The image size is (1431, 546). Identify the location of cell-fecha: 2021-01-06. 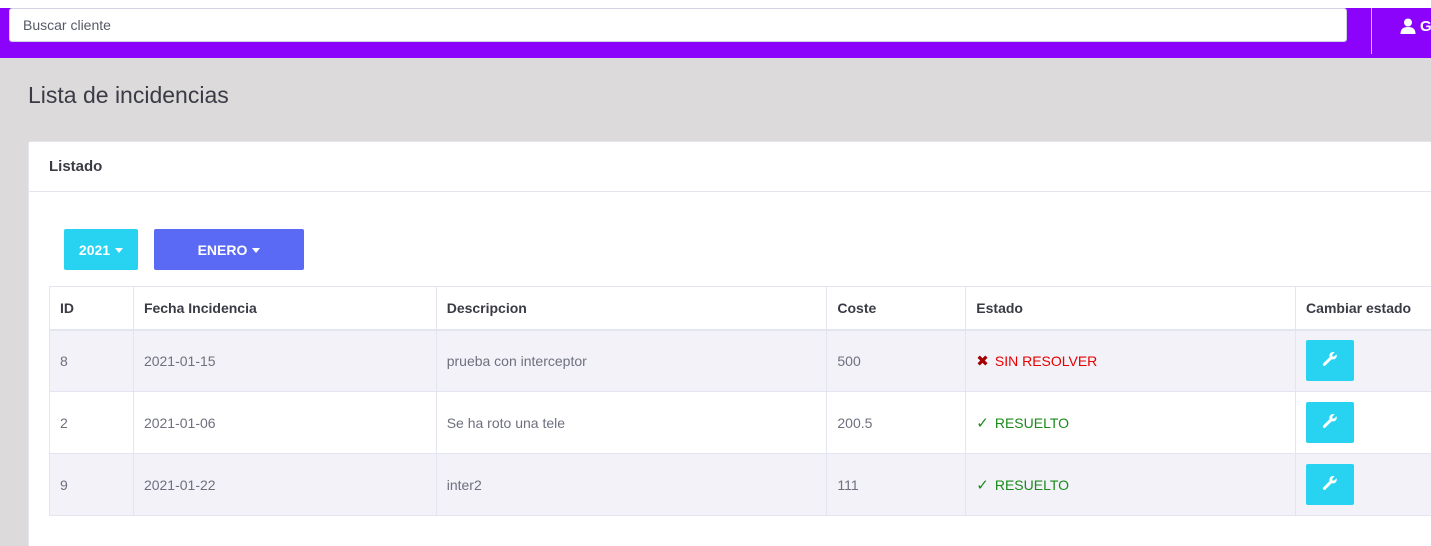
(284, 422).